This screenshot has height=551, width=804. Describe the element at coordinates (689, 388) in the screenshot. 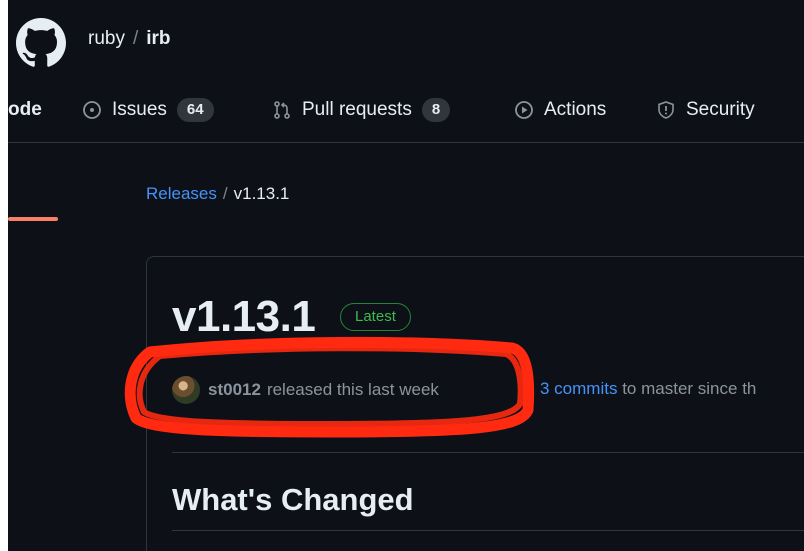

I see `commits-text: to master since th` at that location.